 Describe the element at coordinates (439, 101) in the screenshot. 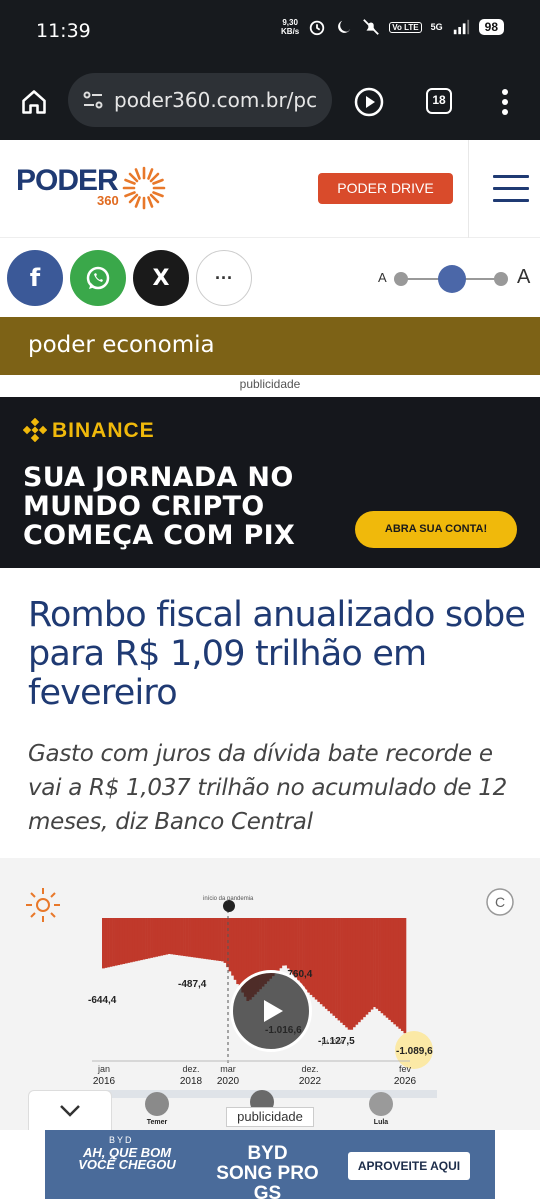

I see `tabs-counter: 18` at that location.